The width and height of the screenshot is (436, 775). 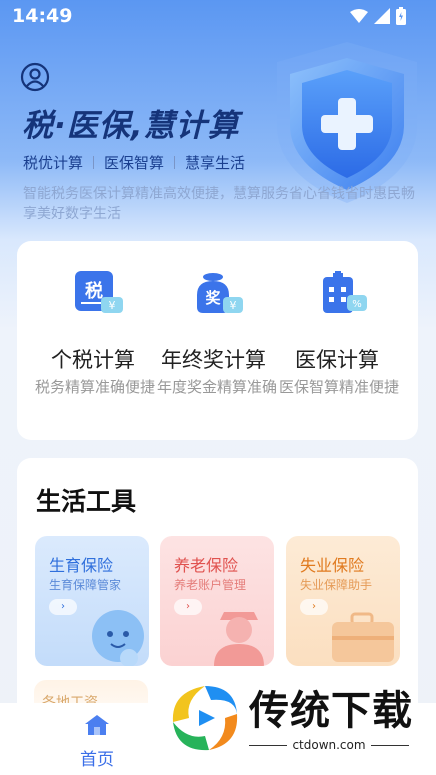 I want to click on elderly-icon, so click(x=239, y=639).